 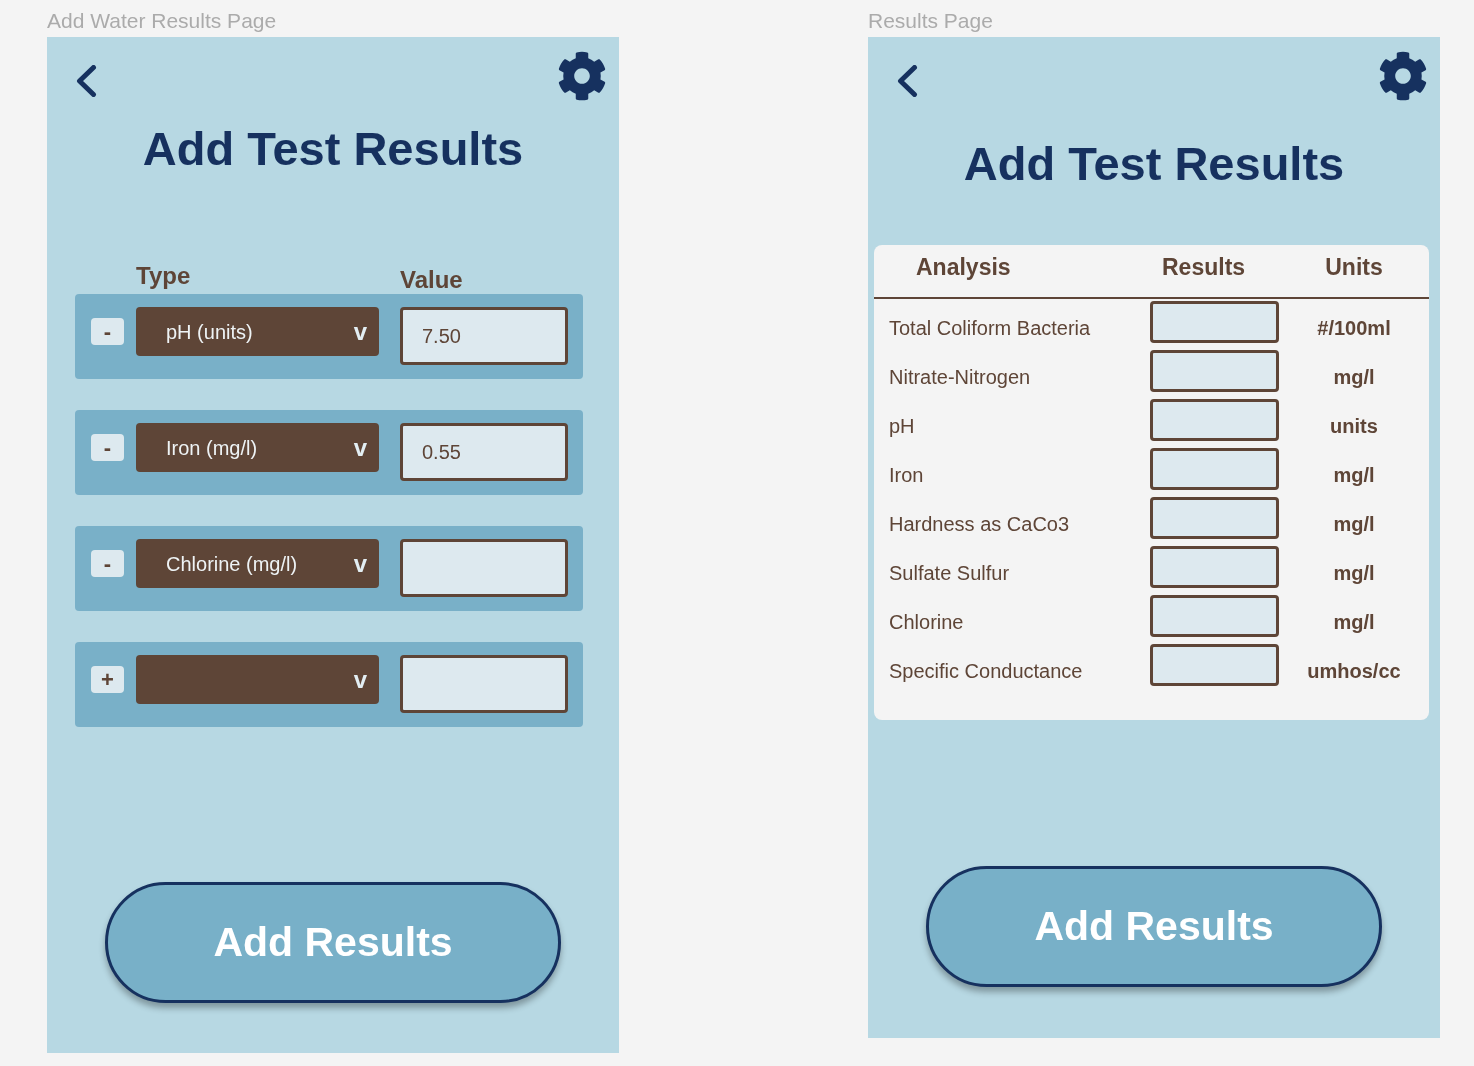 I want to click on analysis-name: Total Coliform Bacteria, so click(x=990, y=328).